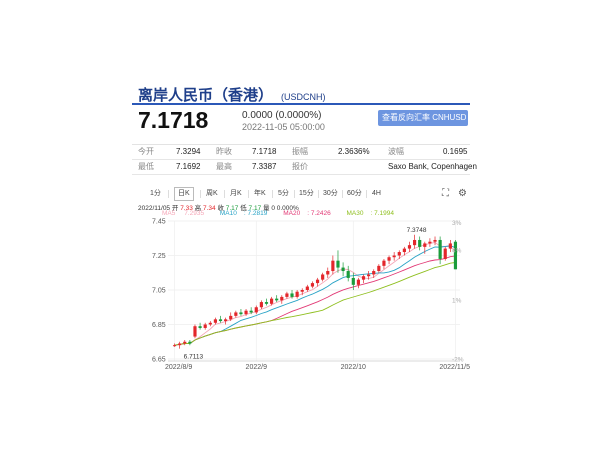  What do you see at coordinates (159, 256) in the screenshot?
I see `y-tick-label: 7.25` at bounding box center [159, 256].